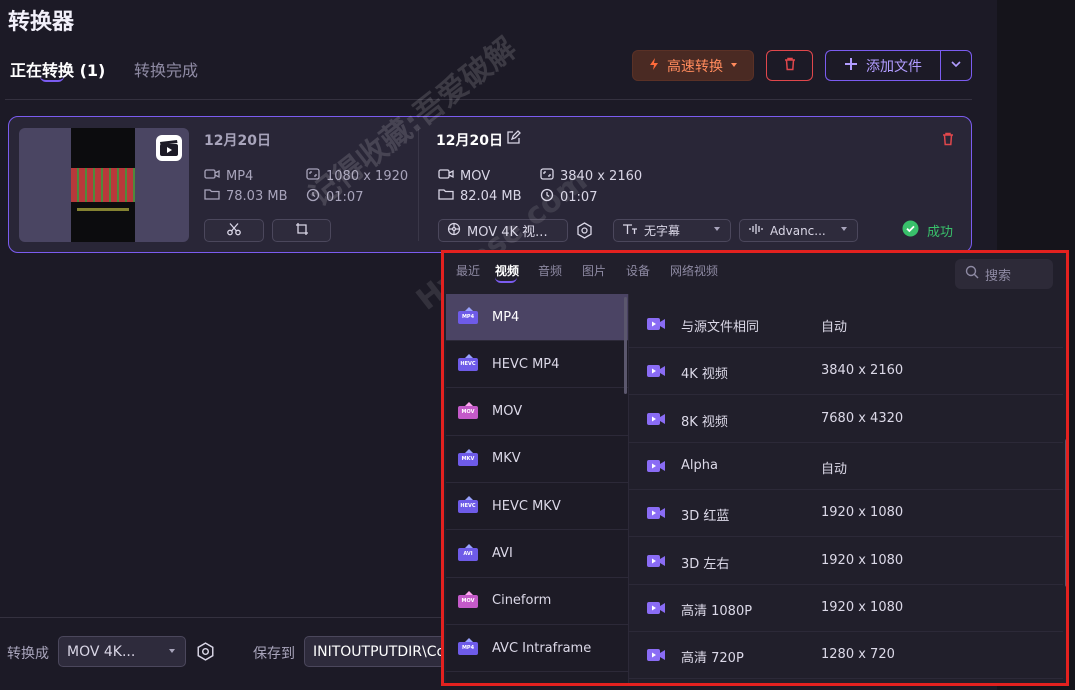 The width and height of the screenshot is (1075, 690). Describe the element at coordinates (756, 231) in the screenshot. I see `audio-wave-icon` at that location.